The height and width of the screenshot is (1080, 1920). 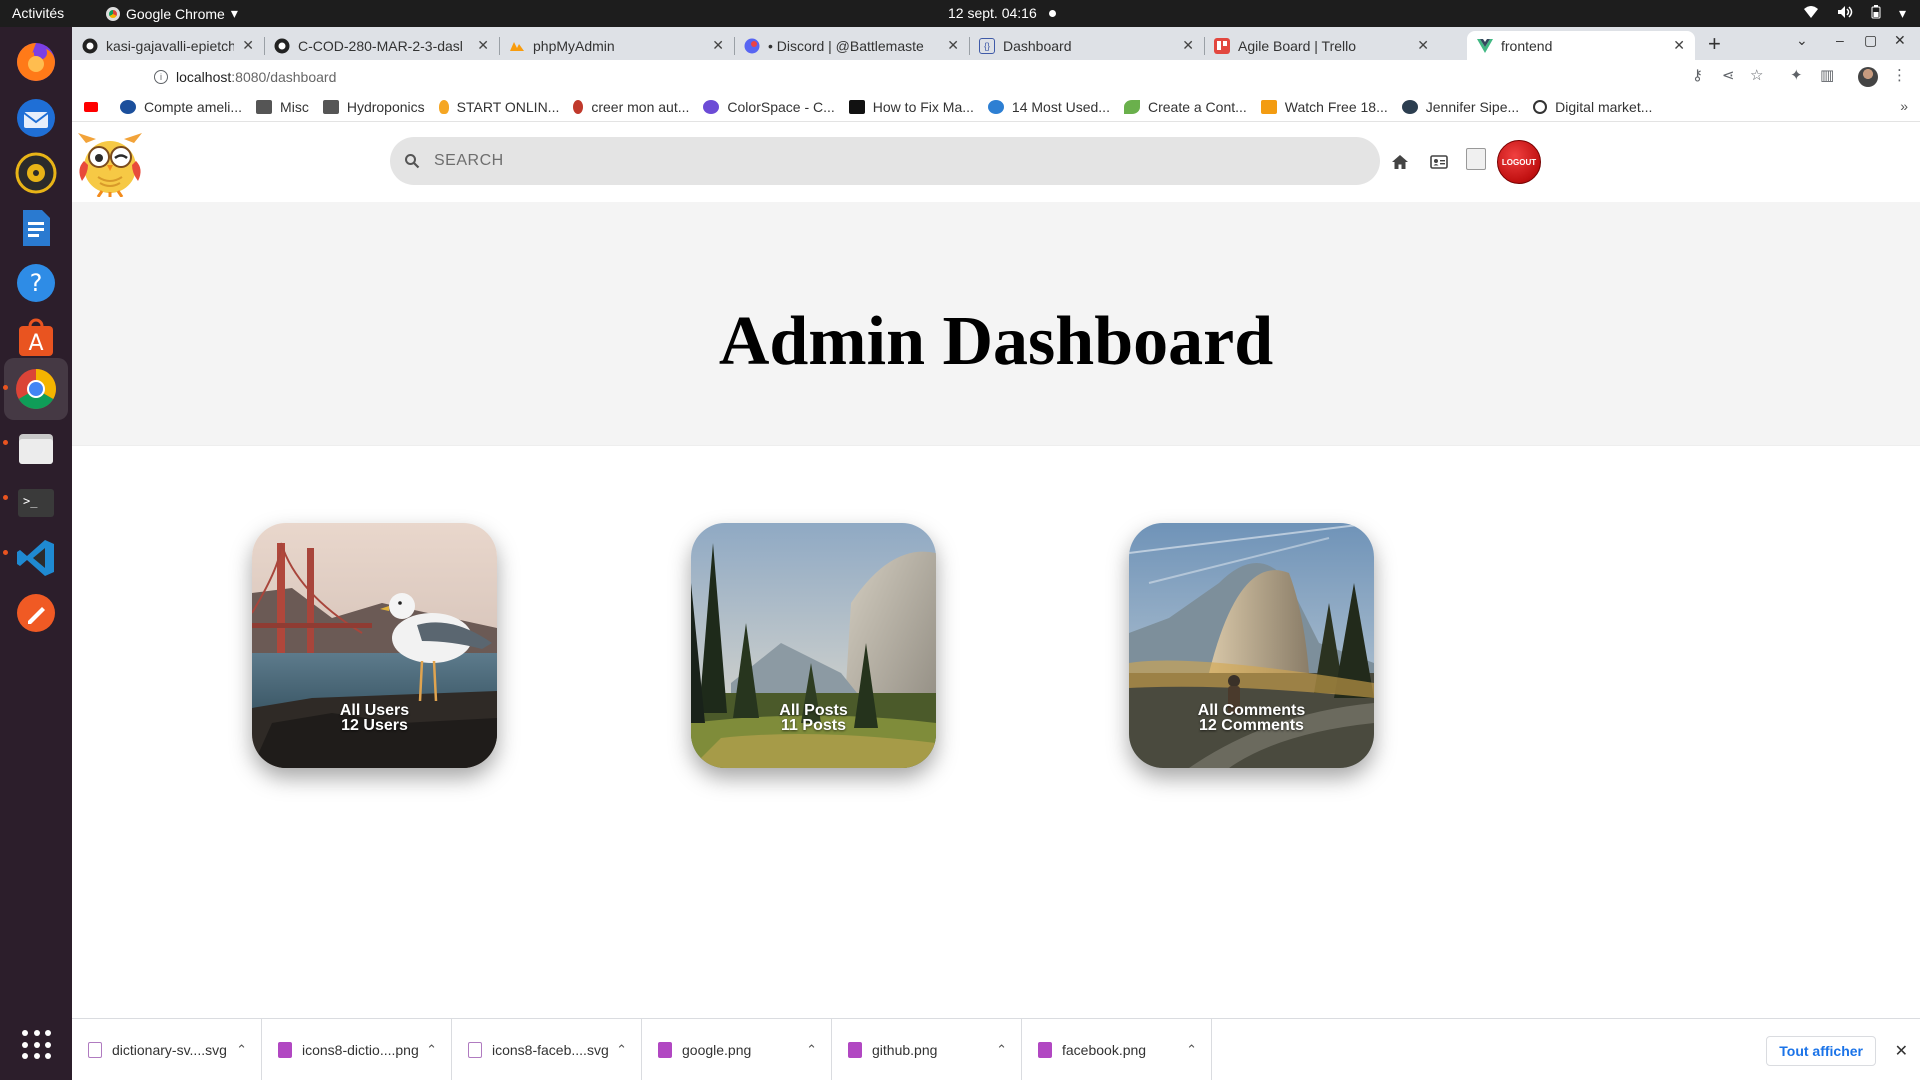 I want to click on download-item: icons8-dictio....png ⌃, so click(x=357, y=1049).